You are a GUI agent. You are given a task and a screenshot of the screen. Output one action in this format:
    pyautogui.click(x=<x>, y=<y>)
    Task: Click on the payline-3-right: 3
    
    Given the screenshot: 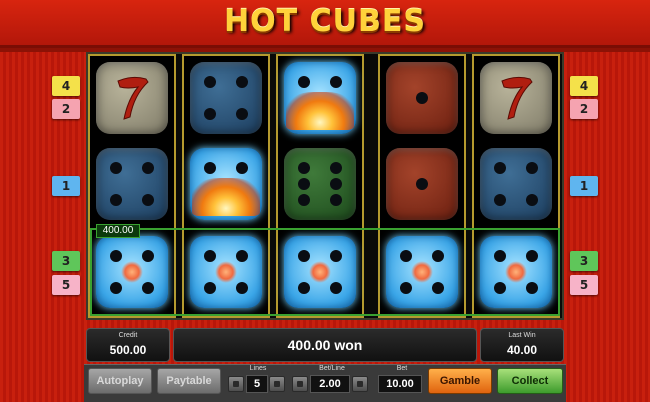 What is the action you would take?
    pyautogui.click(x=584, y=261)
    